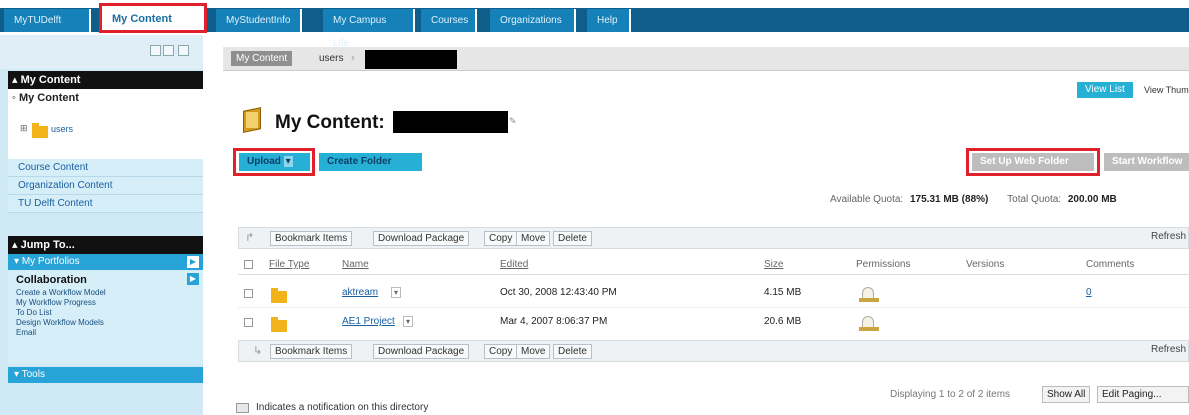 This screenshot has height=415, width=1189. Describe the element at coordinates (533, 20) in the screenshot. I see `tab-organizations: Organizations` at that location.